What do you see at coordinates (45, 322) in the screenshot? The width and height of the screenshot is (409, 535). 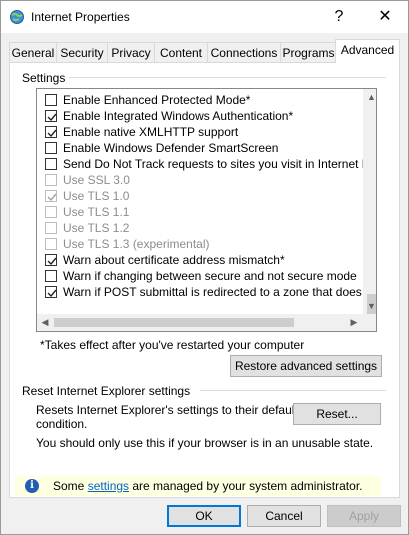 I see `scroll-left-icon: ◀` at bounding box center [45, 322].